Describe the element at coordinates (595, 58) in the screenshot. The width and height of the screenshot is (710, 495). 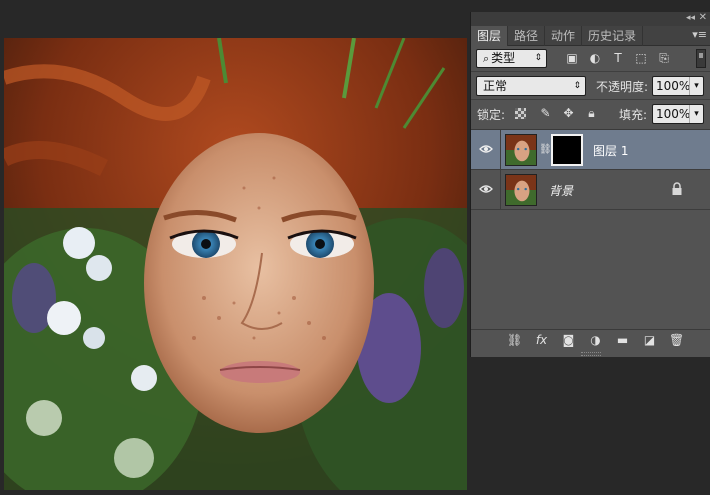
I see `adjustment-layer-filter-icon: ◐` at that location.